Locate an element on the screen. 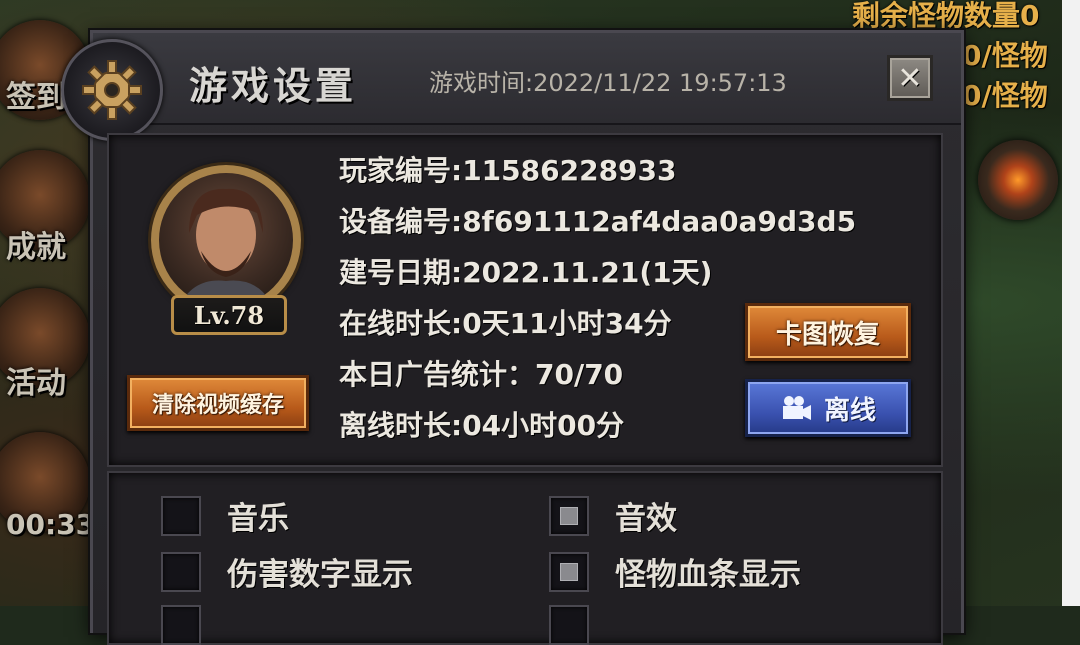  option-monster-health-bar-label: 怪物血条显示 is located at coordinates (708, 575).